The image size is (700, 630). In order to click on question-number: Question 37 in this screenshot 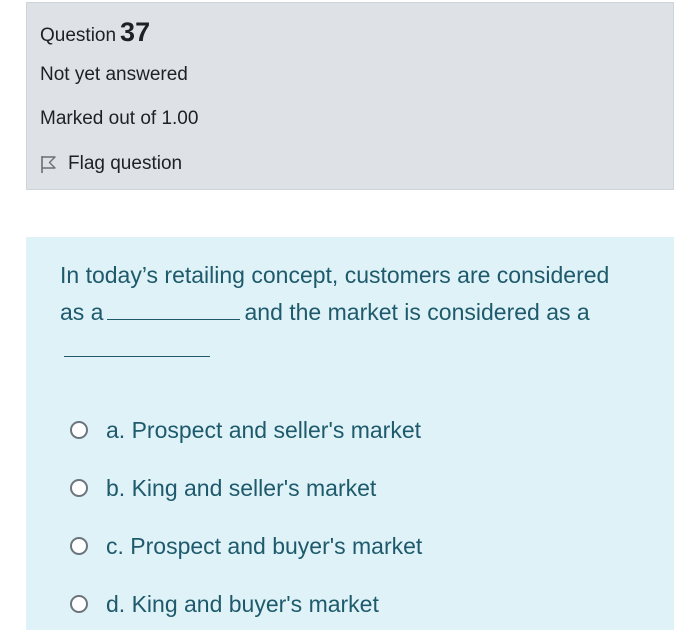, I will do `click(95, 34)`.